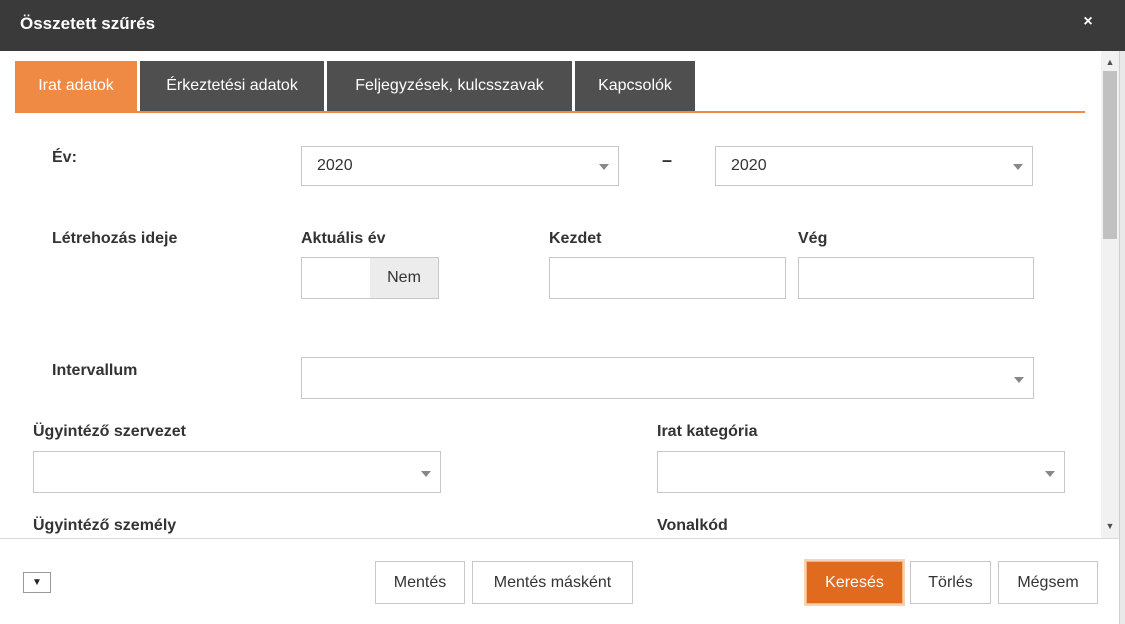 This screenshot has width=1125, height=624. What do you see at coordinates (559, 538) in the screenshot?
I see `footer-divider` at bounding box center [559, 538].